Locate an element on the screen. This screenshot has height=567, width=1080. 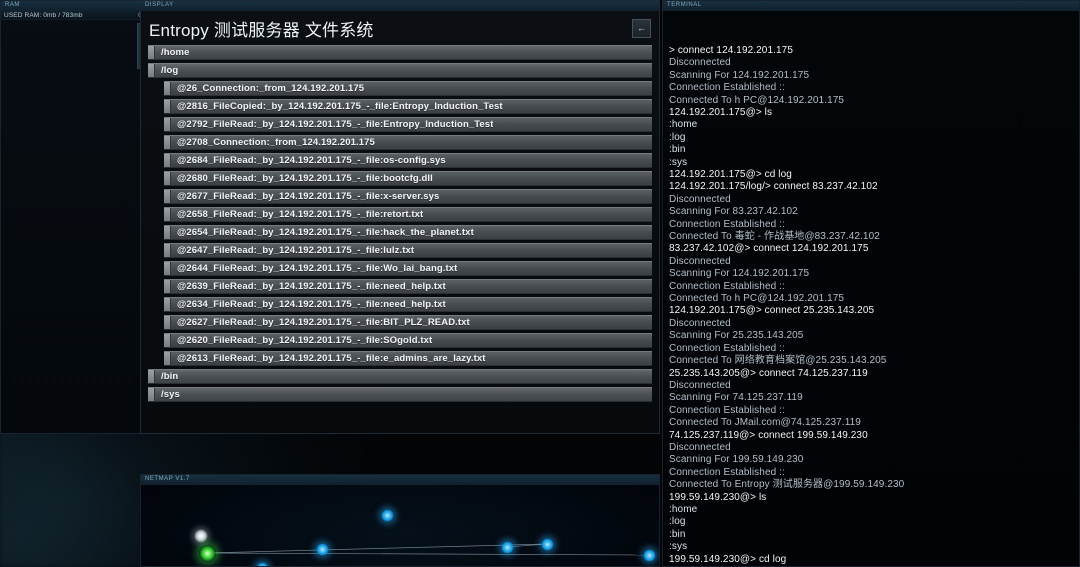
terminal-line: Scanning For 199.59.149.230 is located at coordinates (736, 460).